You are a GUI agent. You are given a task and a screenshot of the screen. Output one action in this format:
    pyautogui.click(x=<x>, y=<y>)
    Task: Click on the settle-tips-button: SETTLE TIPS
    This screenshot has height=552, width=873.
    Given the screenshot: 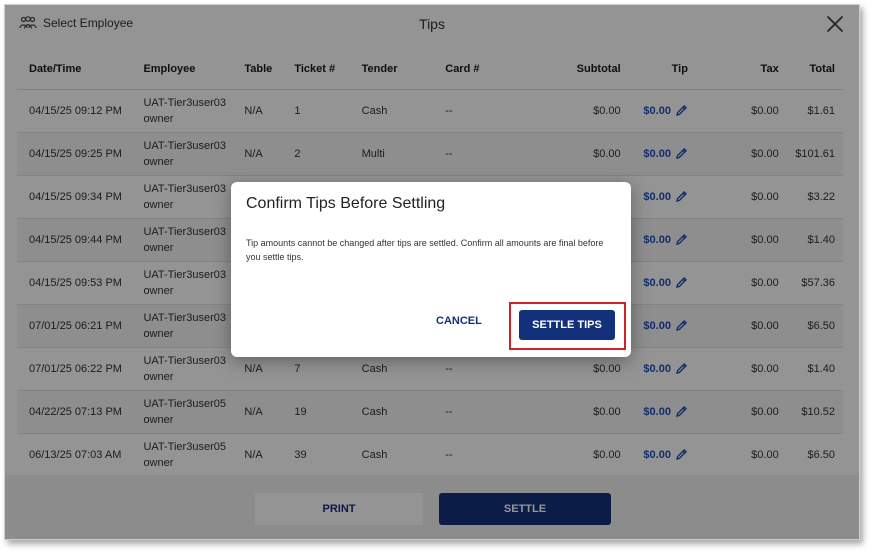 What is the action you would take?
    pyautogui.click(x=567, y=325)
    